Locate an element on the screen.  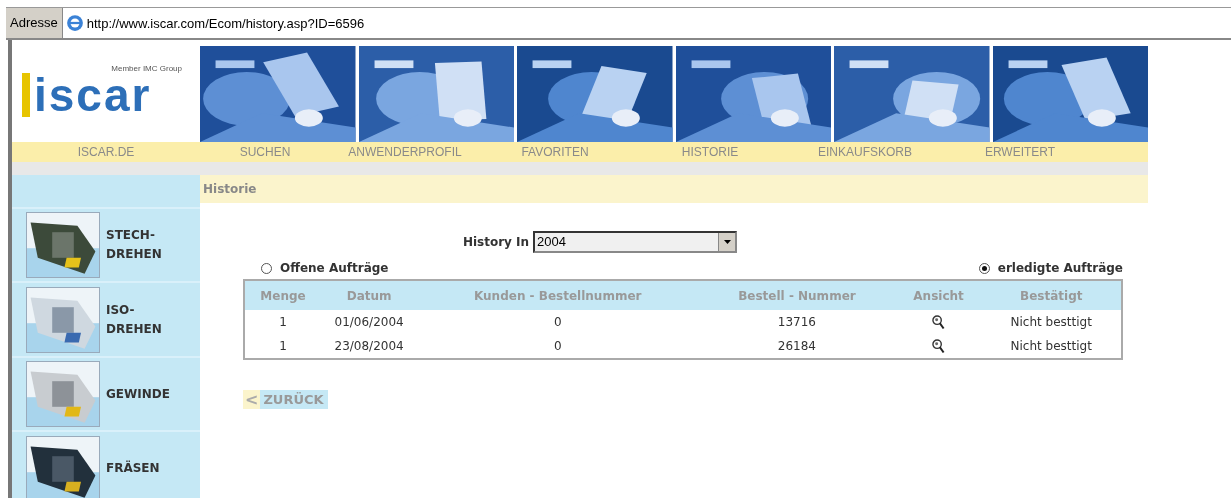
sidebar-label: GEWINDE is located at coordinates (138, 394).